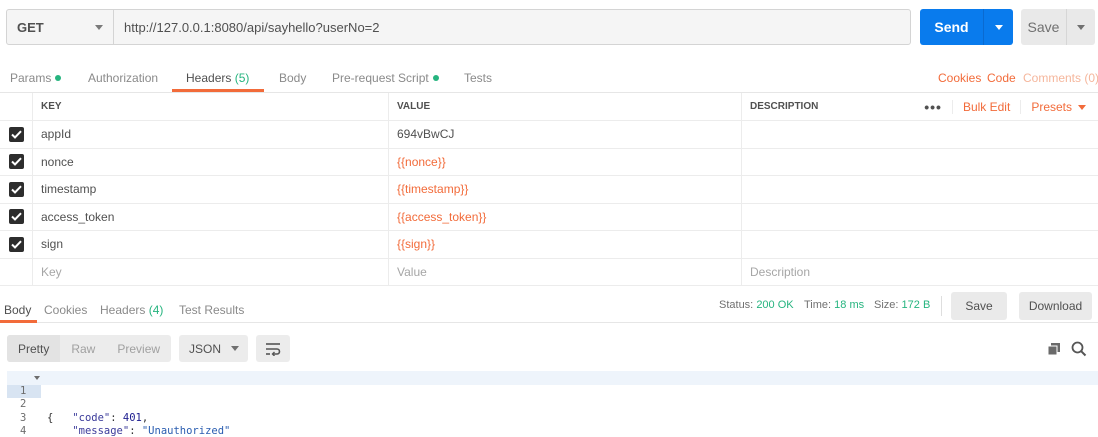 This screenshot has height=437, width=1098. I want to click on code-line: 2 "code": 401,, so click(552, 404).